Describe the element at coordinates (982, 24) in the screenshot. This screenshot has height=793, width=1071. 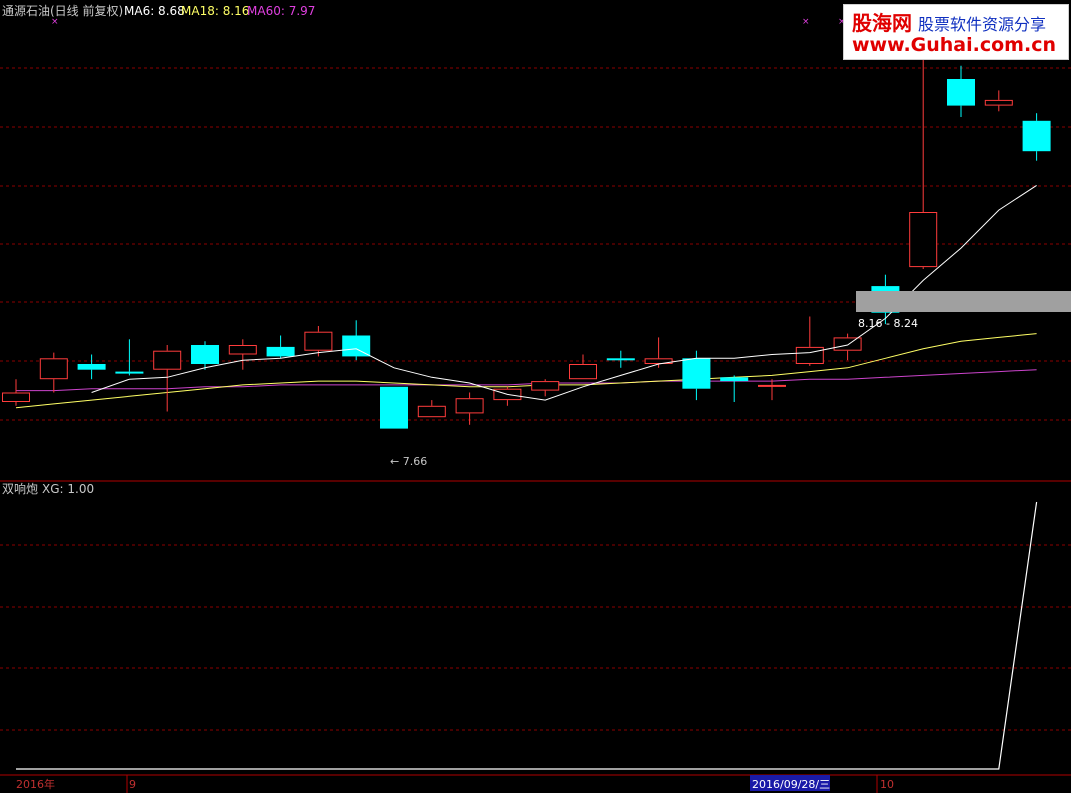
I see `watermark-slogan: 股票软件资源分享` at that location.